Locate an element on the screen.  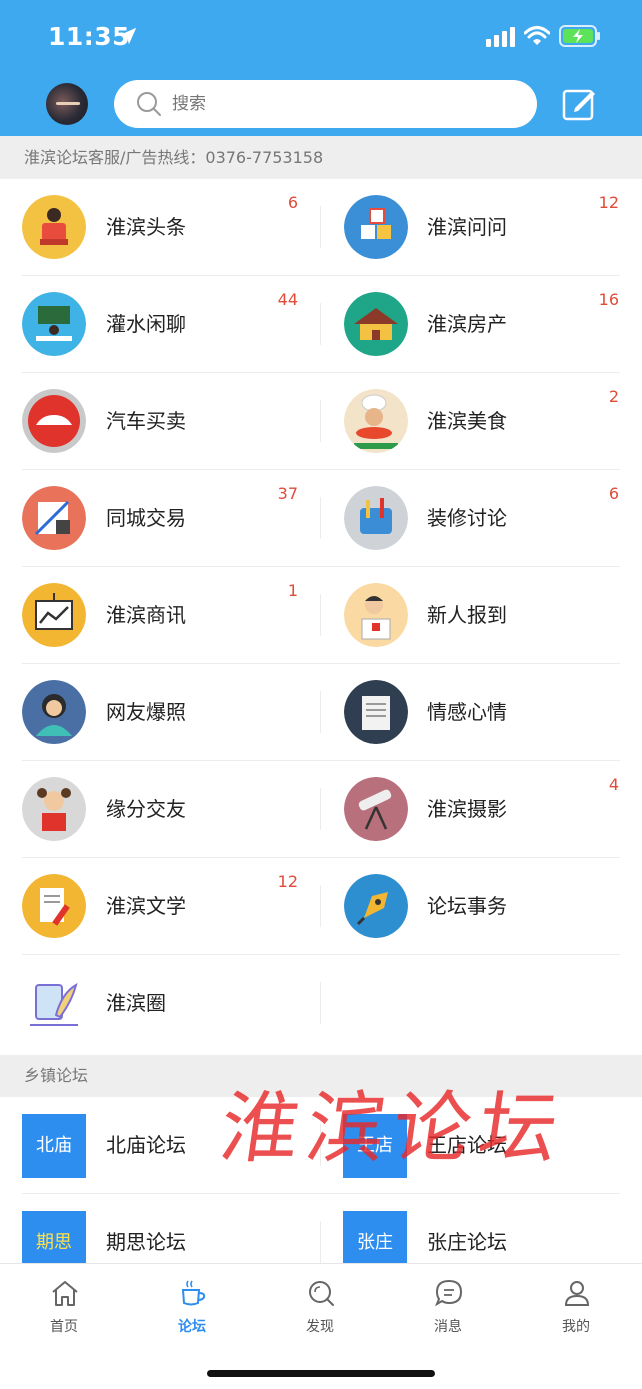
tab-label: 消息 is located at coordinates (448, 1327).